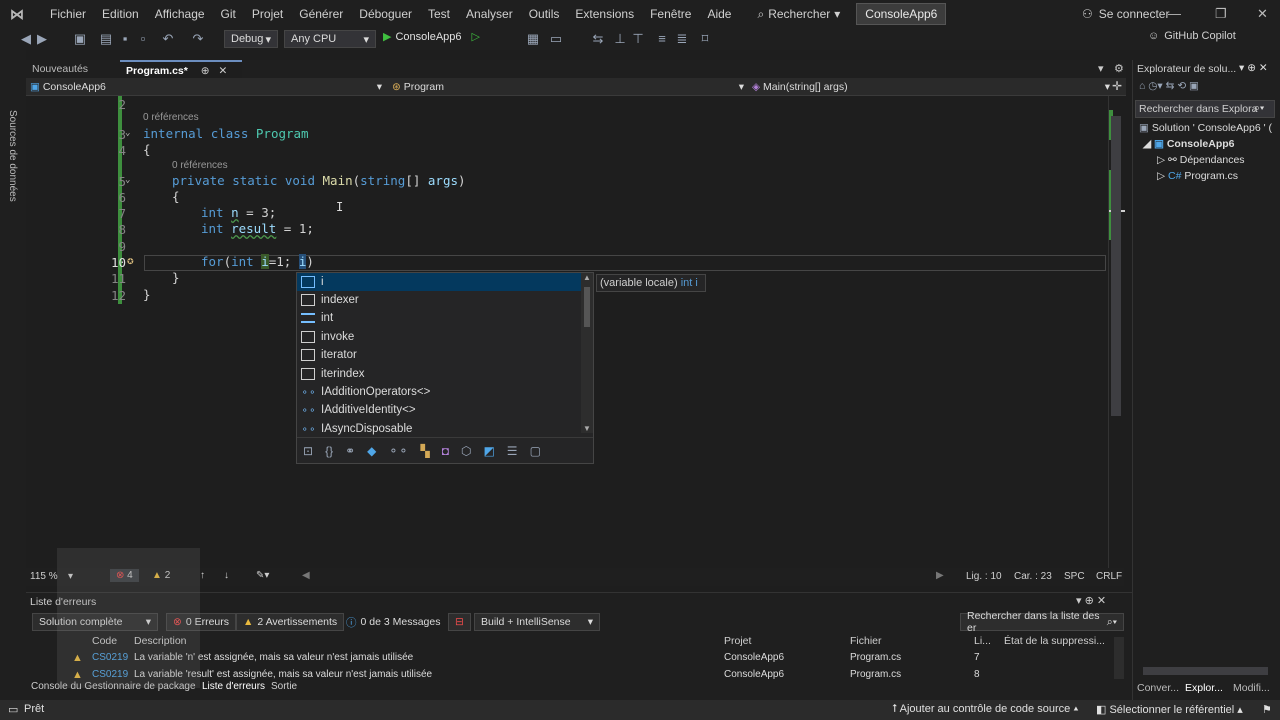 The image size is (1280, 720). What do you see at coordinates (306, 575) in the screenshot?
I see `scroll-left-icon: ◀` at bounding box center [306, 575].